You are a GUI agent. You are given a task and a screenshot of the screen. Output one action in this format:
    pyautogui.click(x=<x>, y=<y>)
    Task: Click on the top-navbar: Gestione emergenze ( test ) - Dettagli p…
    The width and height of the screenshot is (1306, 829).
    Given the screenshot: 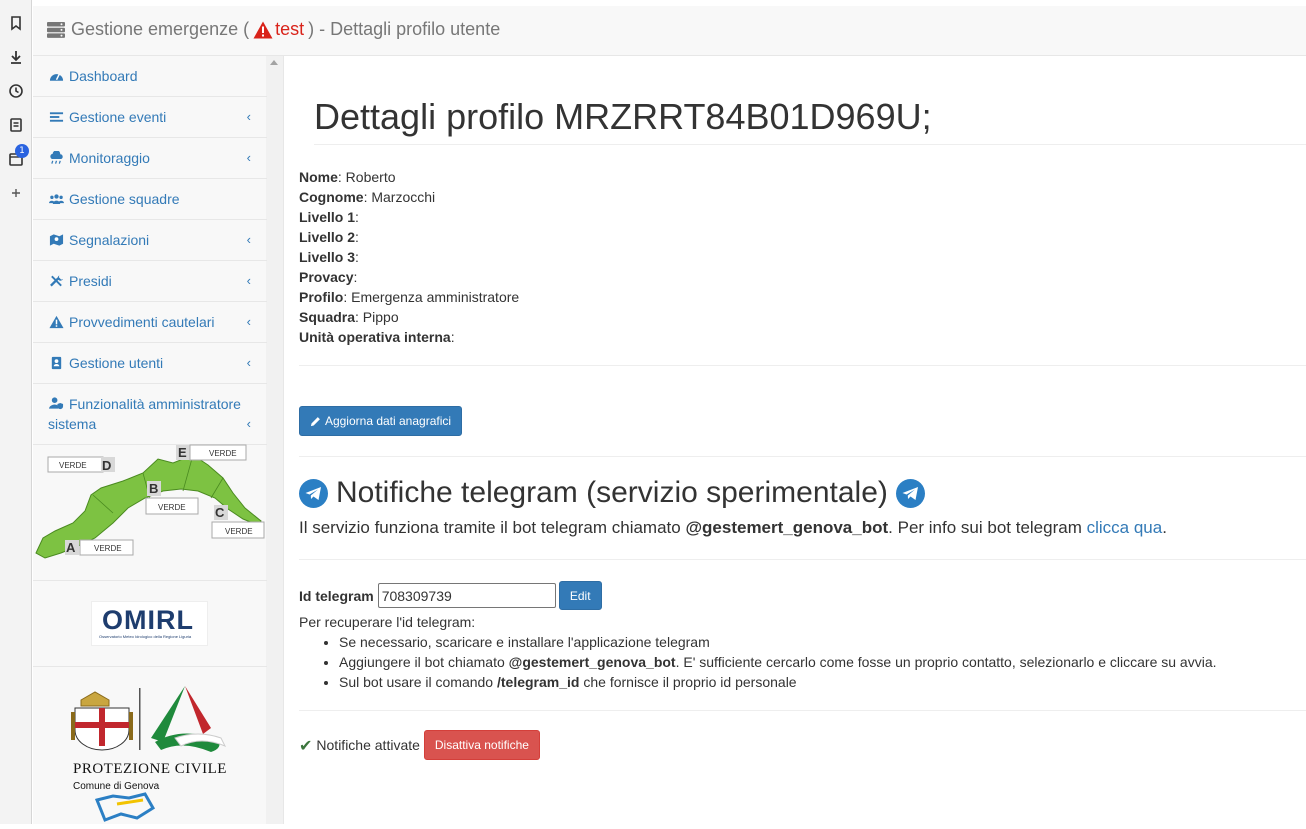 What is the action you would take?
    pyautogui.click(x=669, y=28)
    